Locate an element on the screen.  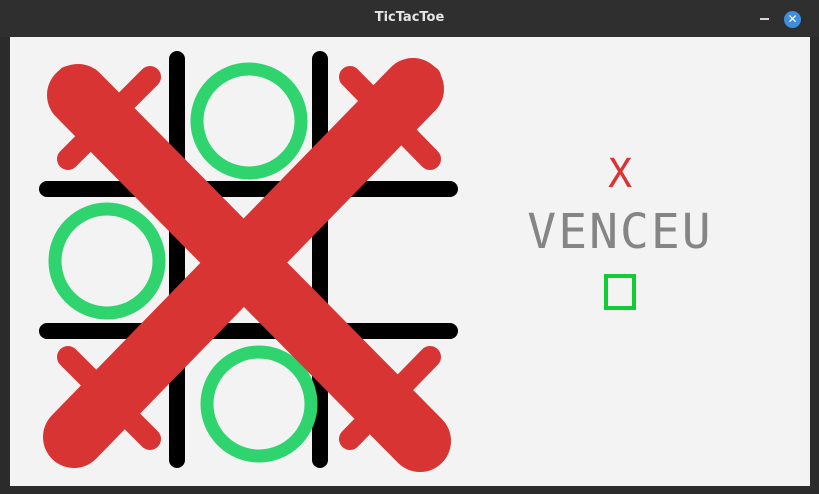
title-bar: TicTacToe ✕ is located at coordinates (409, 18).